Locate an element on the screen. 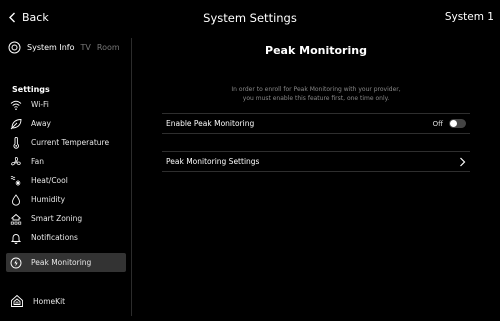  sidebar-item-label: Smart Zoning is located at coordinates (57, 218).